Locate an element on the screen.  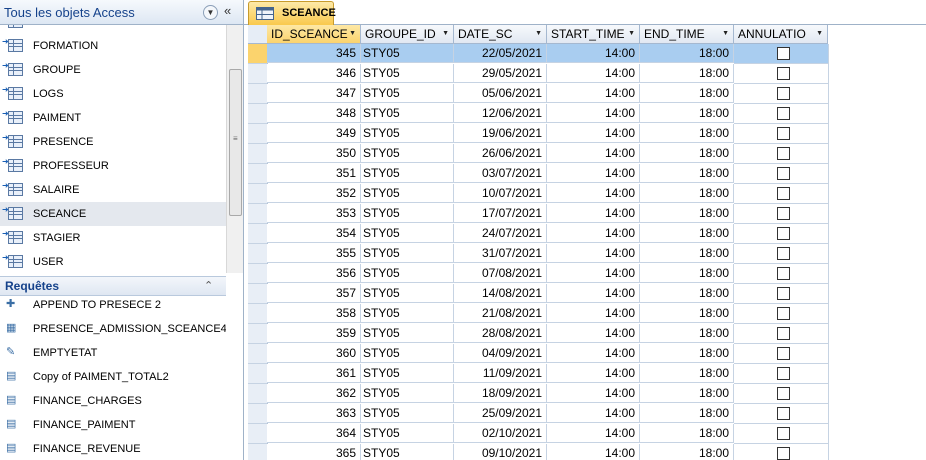
table-cell: 353 is located at coordinates (314, 213).